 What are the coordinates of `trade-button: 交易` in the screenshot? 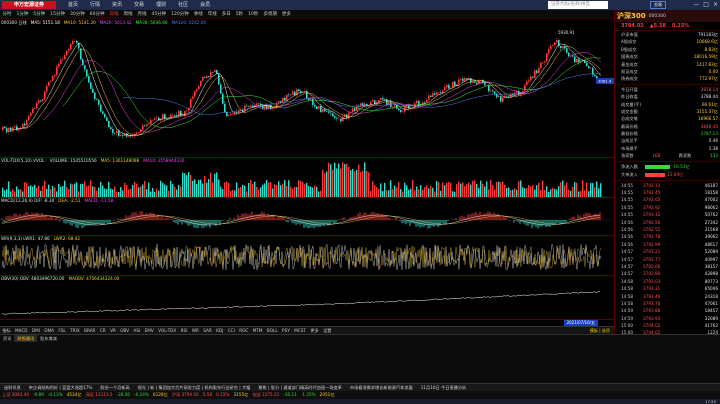 It's located at (658, 5).